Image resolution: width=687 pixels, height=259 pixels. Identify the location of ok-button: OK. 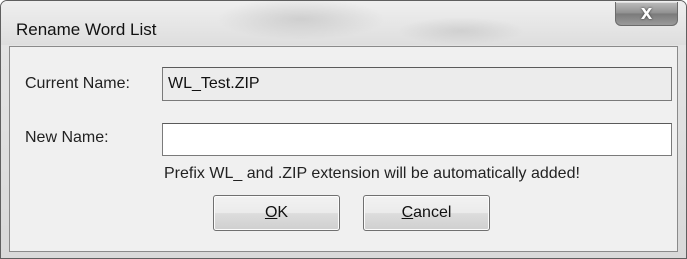
(276, 213).